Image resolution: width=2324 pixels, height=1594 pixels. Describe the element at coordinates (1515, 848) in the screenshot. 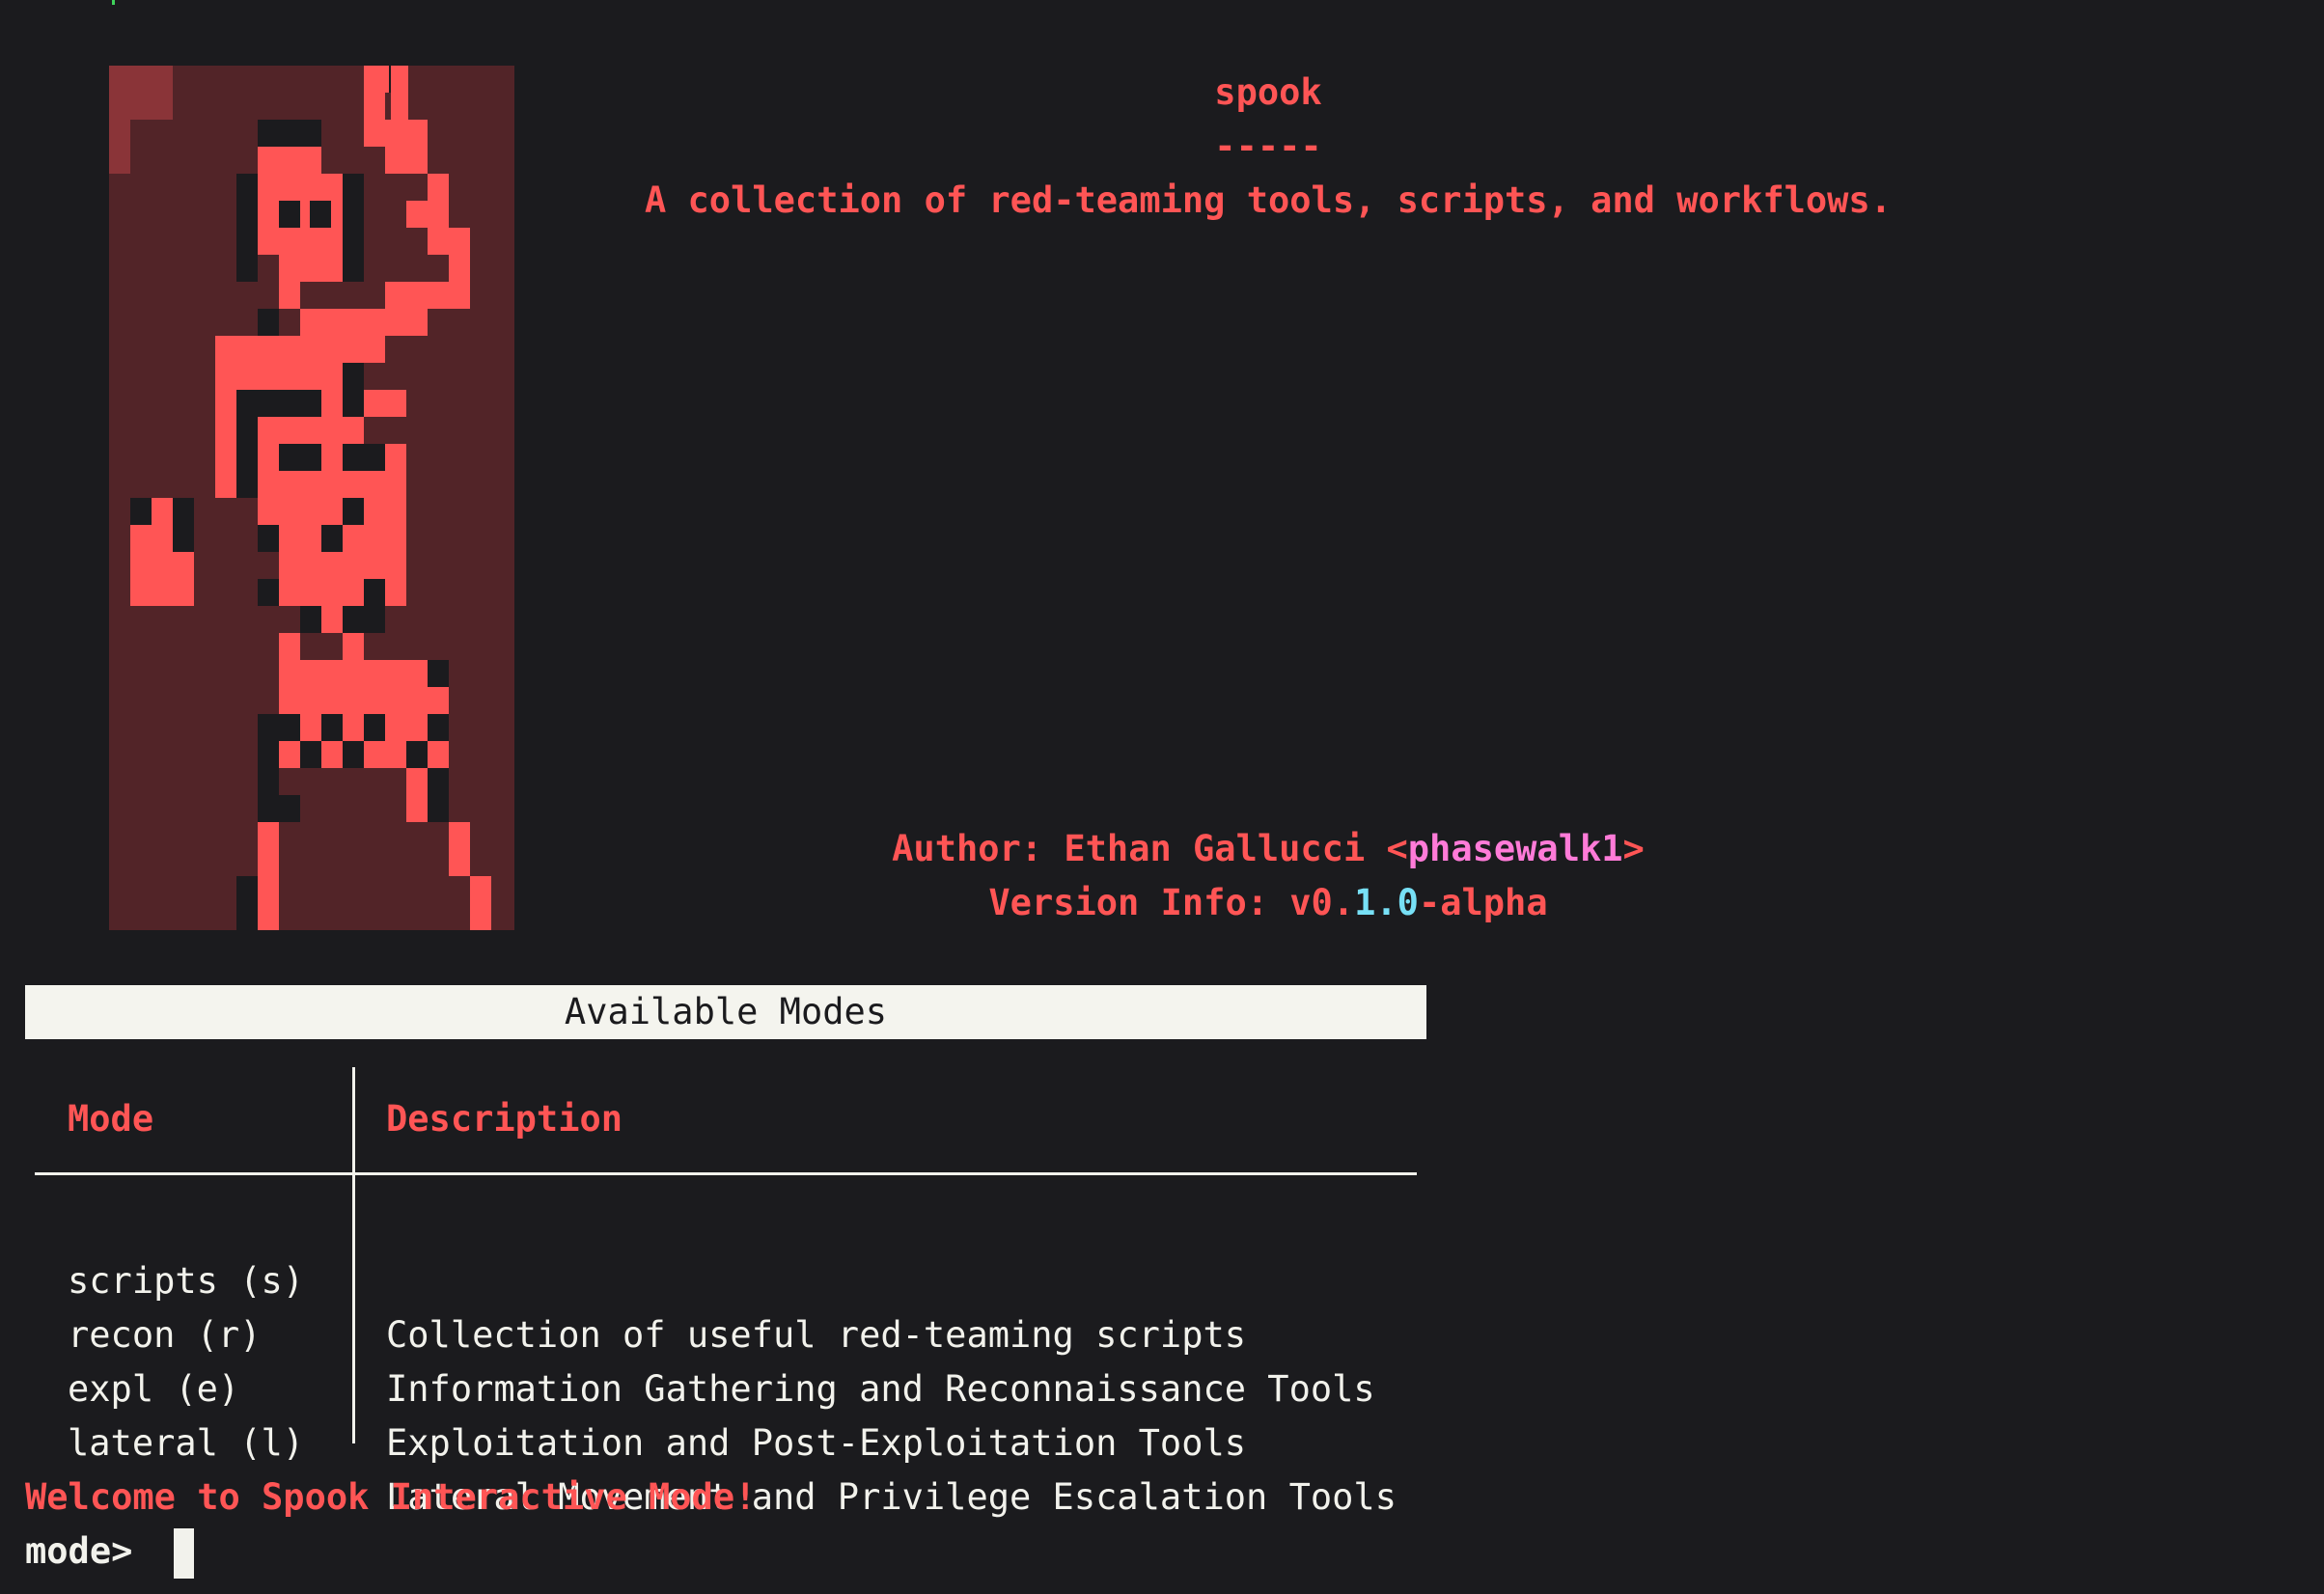

I see `author-handle: phasewalk1` at that location.